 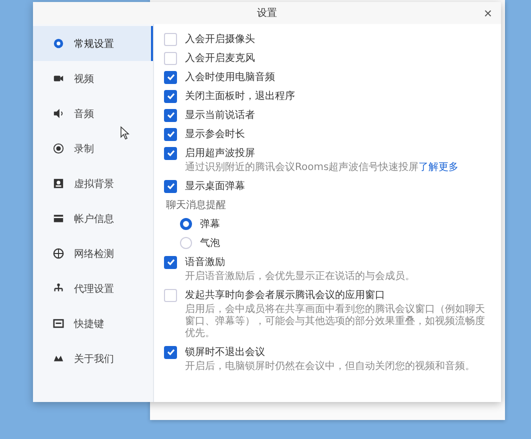 I want to click on portrait-icon, so click(x=58, y=183).